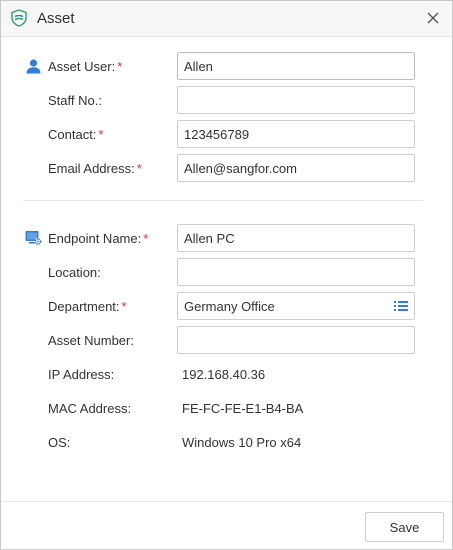  I want to click on dialog-header: Asset, so click(226, 19).